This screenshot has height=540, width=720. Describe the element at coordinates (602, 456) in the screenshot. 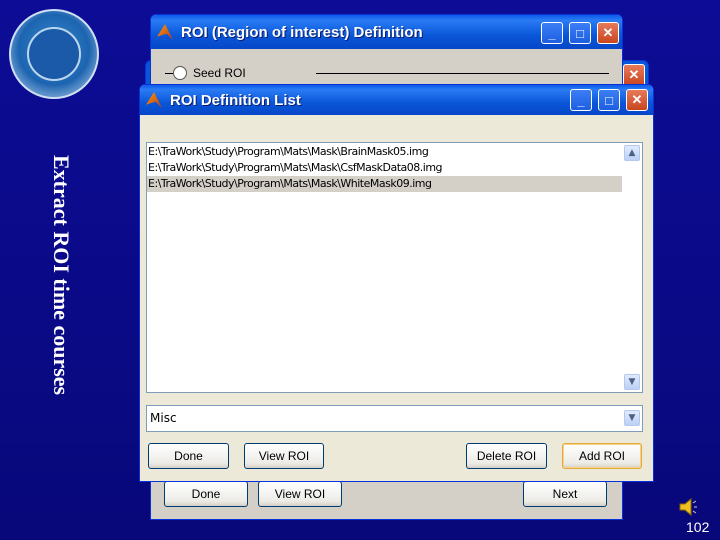

I see `add-roi-button: Add ROI` at that location.